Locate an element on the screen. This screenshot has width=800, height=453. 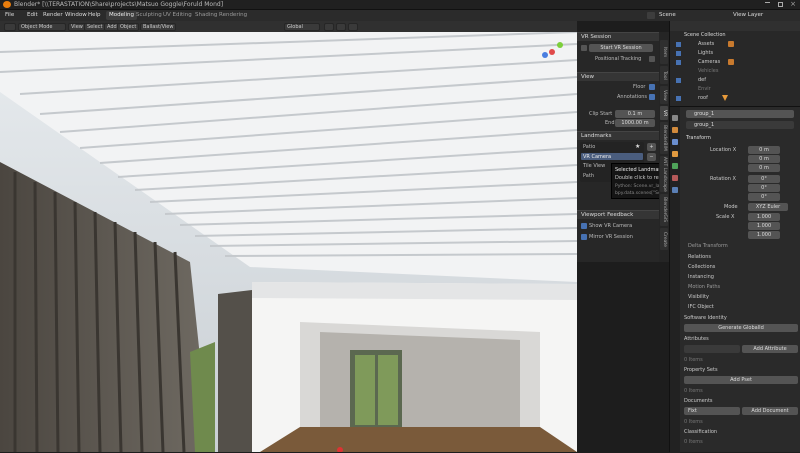
gizmo-z-icon is located at coordinates (545, 55).